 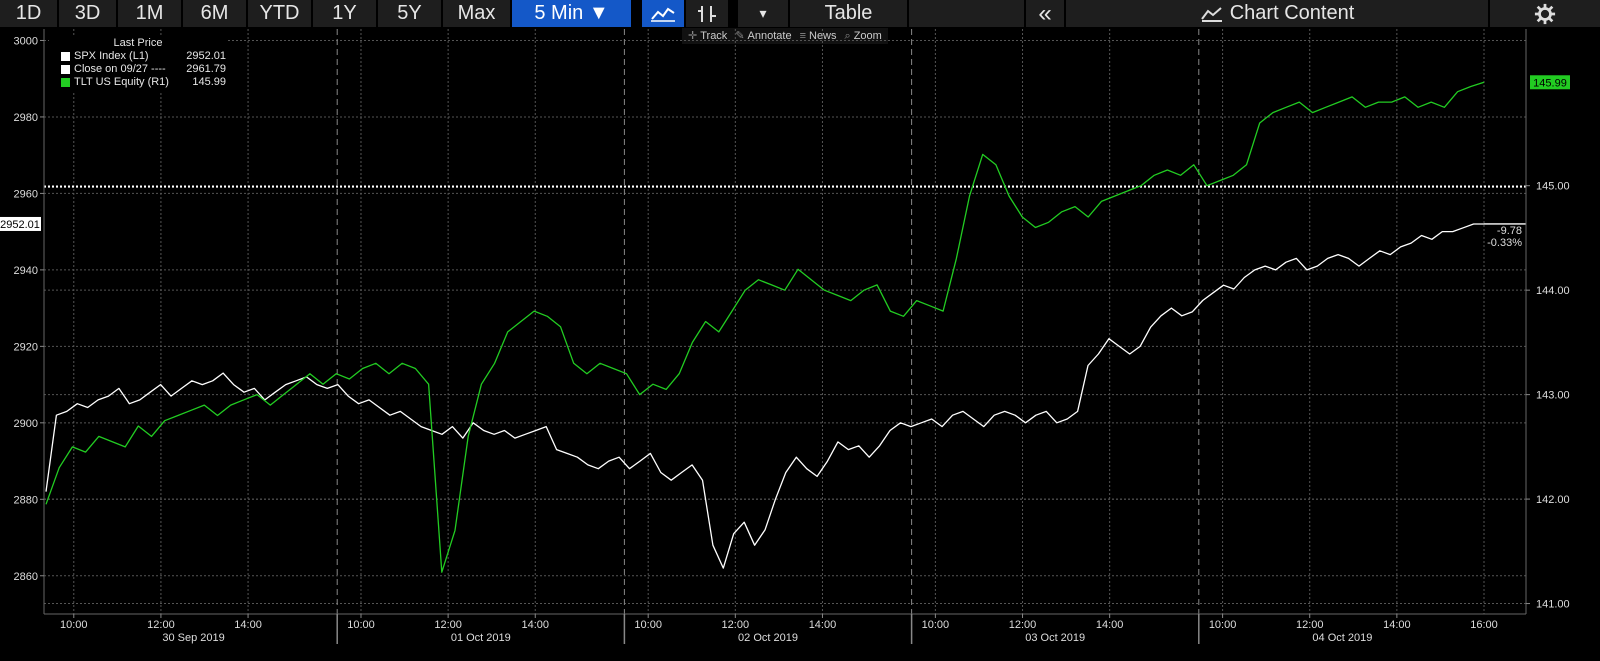 I want to click on left-tick-label: 2940, so click(x=26, y=271).